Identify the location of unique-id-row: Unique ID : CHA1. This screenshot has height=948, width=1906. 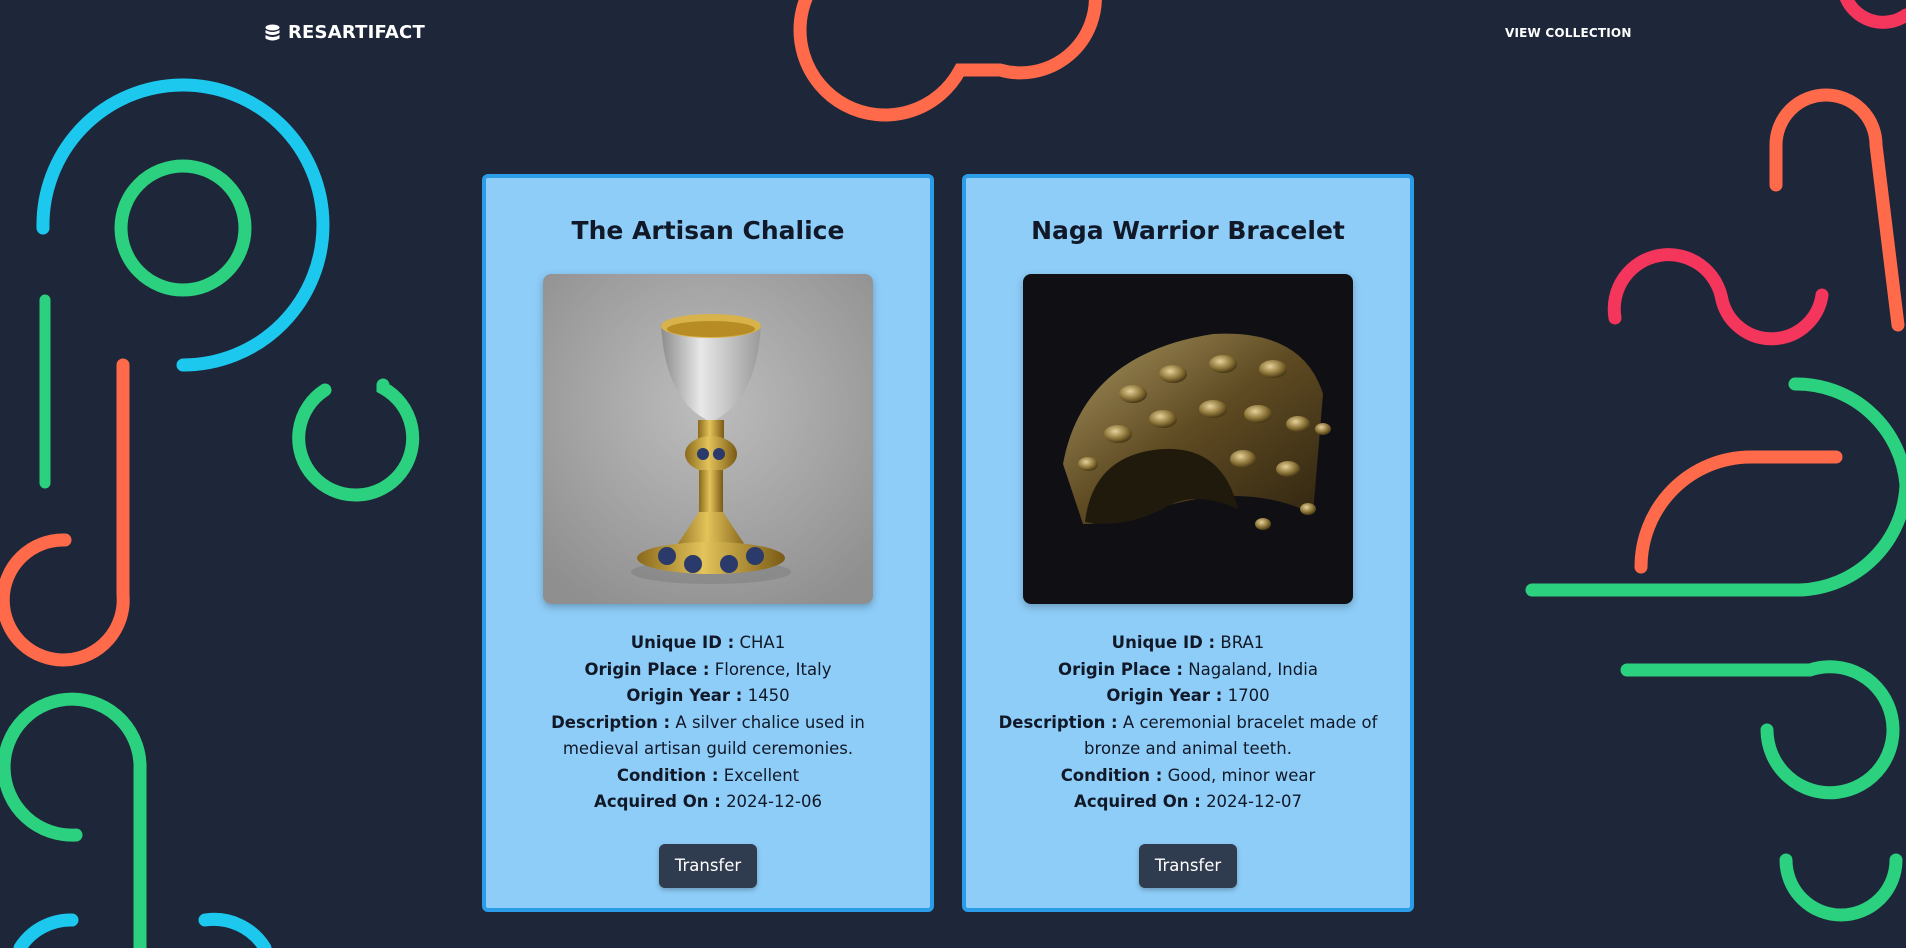
(708, 642).